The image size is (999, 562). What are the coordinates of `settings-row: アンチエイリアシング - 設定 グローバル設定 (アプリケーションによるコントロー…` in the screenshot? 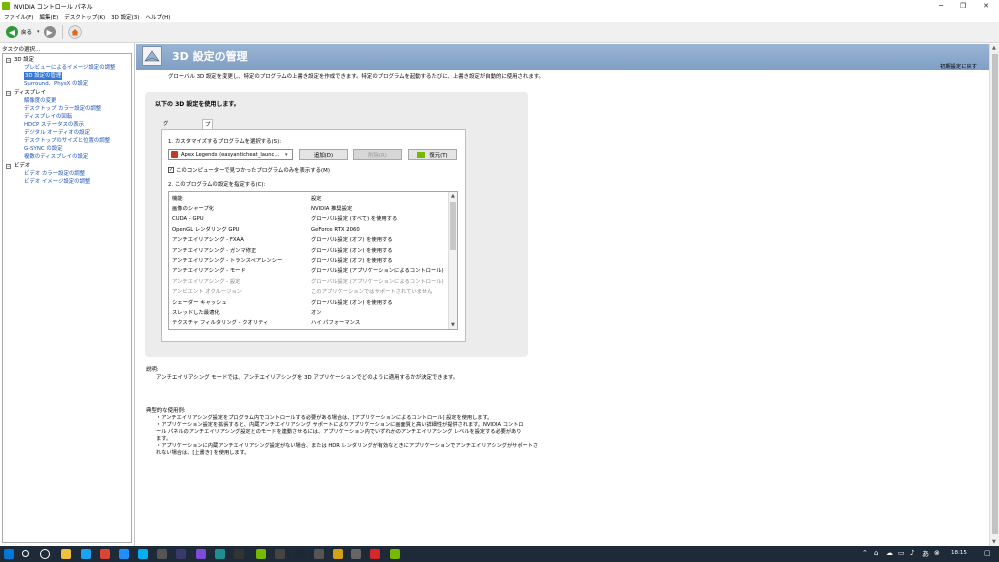 It's located at (309, 282).